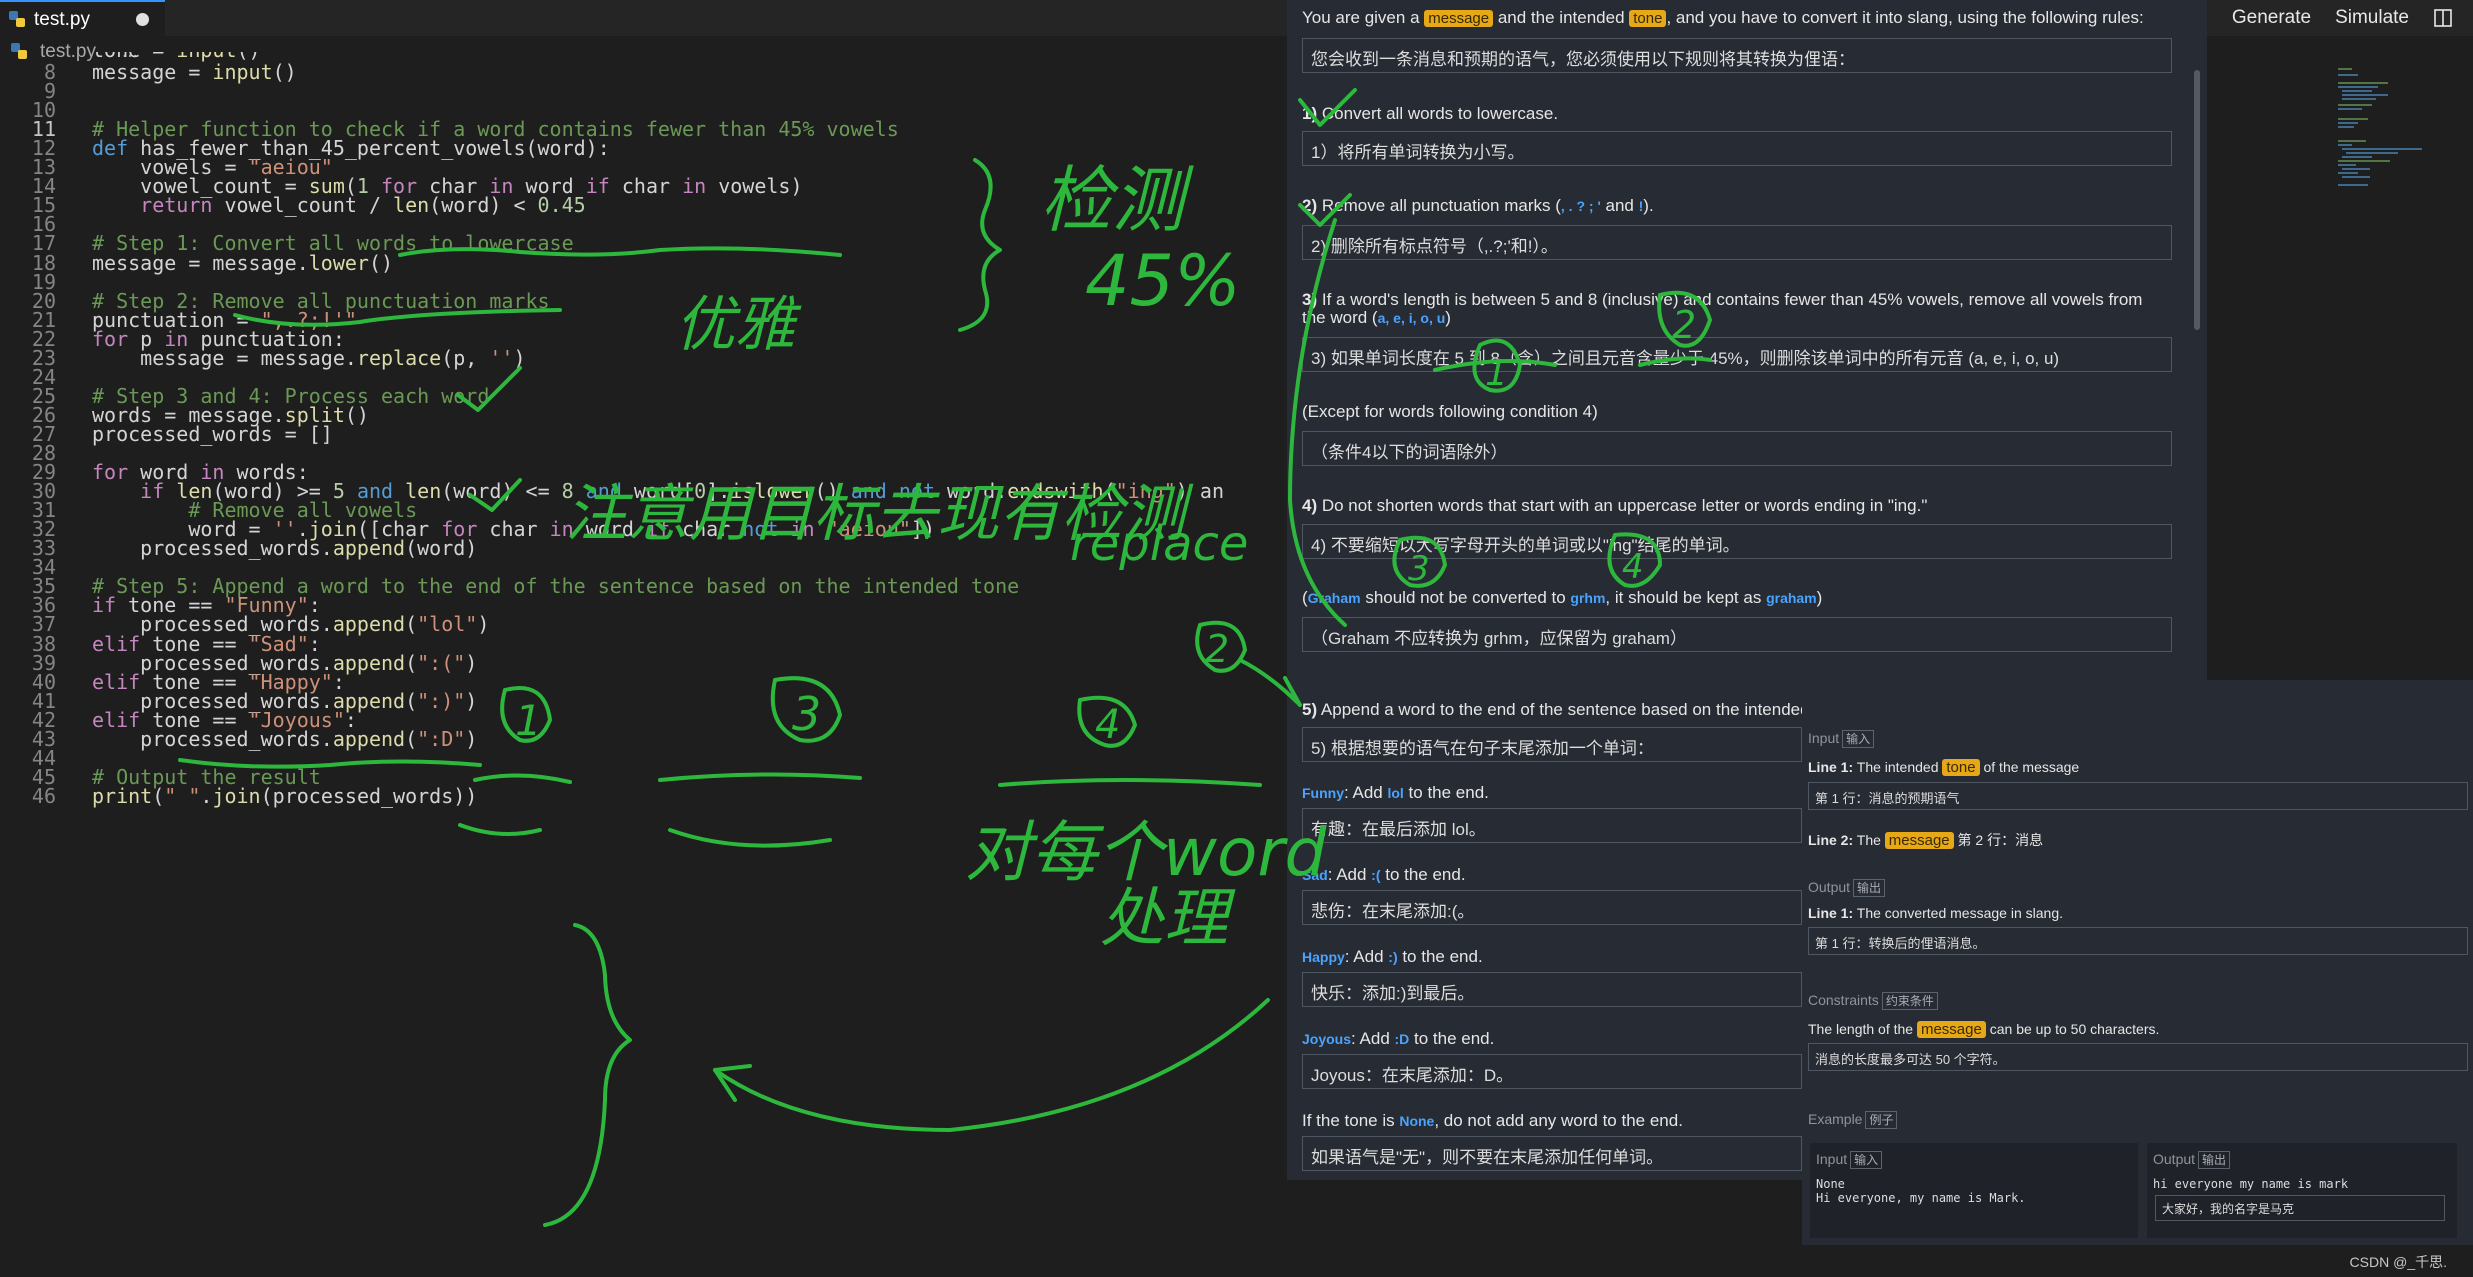 Image resolution: width=2473 pixels, height=1277 pixels. What do you see at coordinates (285, 795) in the screenshot?
I see `code-line: print(" ".join(processed_words))` at bounding box center [285, 795].